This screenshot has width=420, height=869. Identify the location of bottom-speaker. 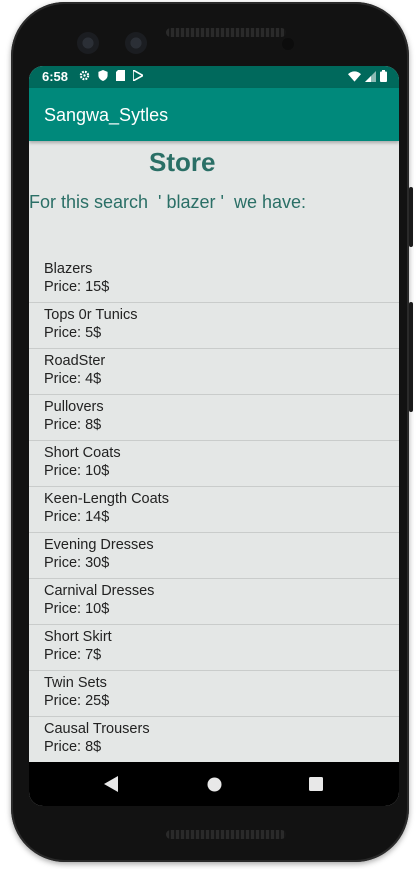
(226, 834).